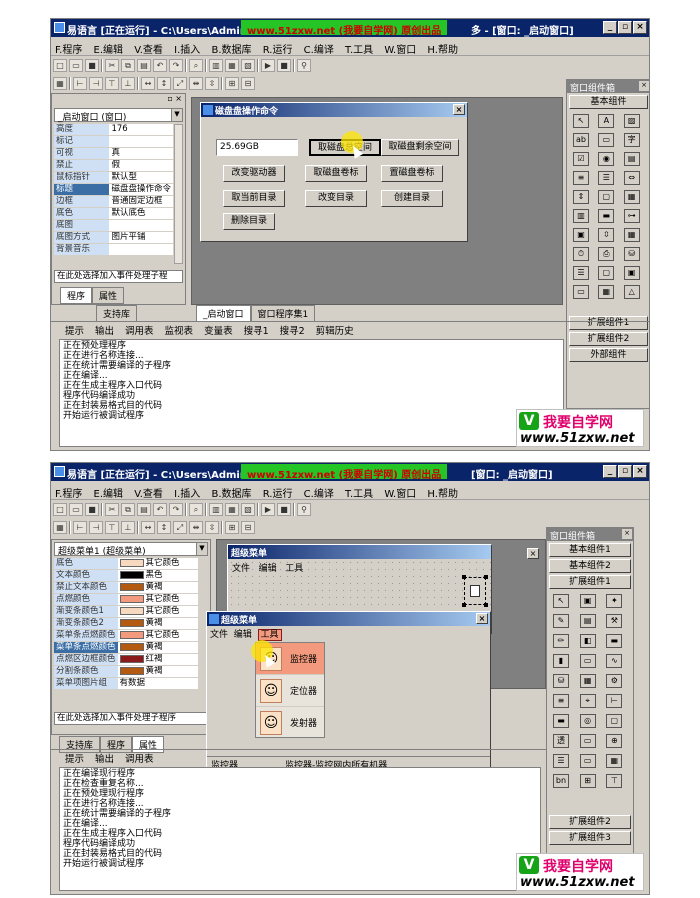  What do you see at coordinates (232, 509) in the screenshot?
I see `layout2-icon: ▦` at bounding box center [232, 509].